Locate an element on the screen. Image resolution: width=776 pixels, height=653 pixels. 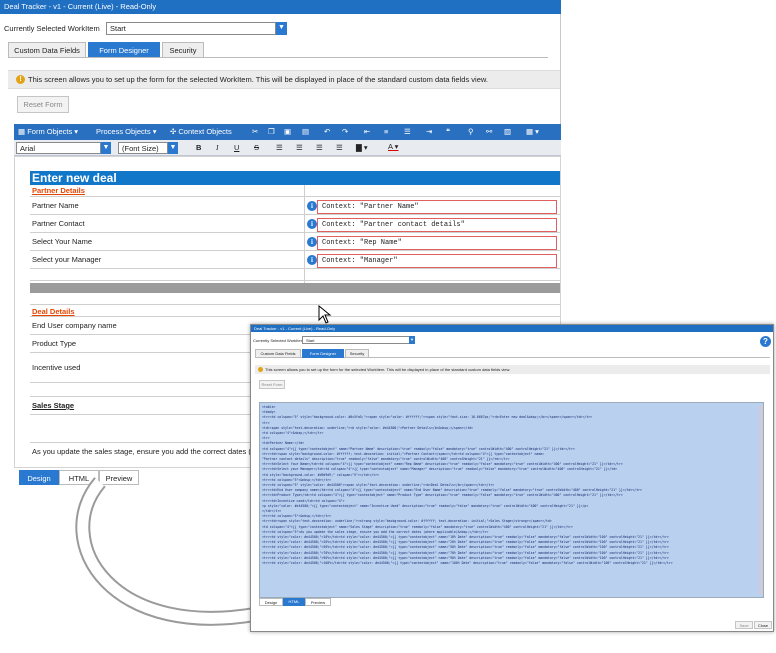
tab-custom-data-fields: Custom Data Fields is located at coordinates (278, 353).